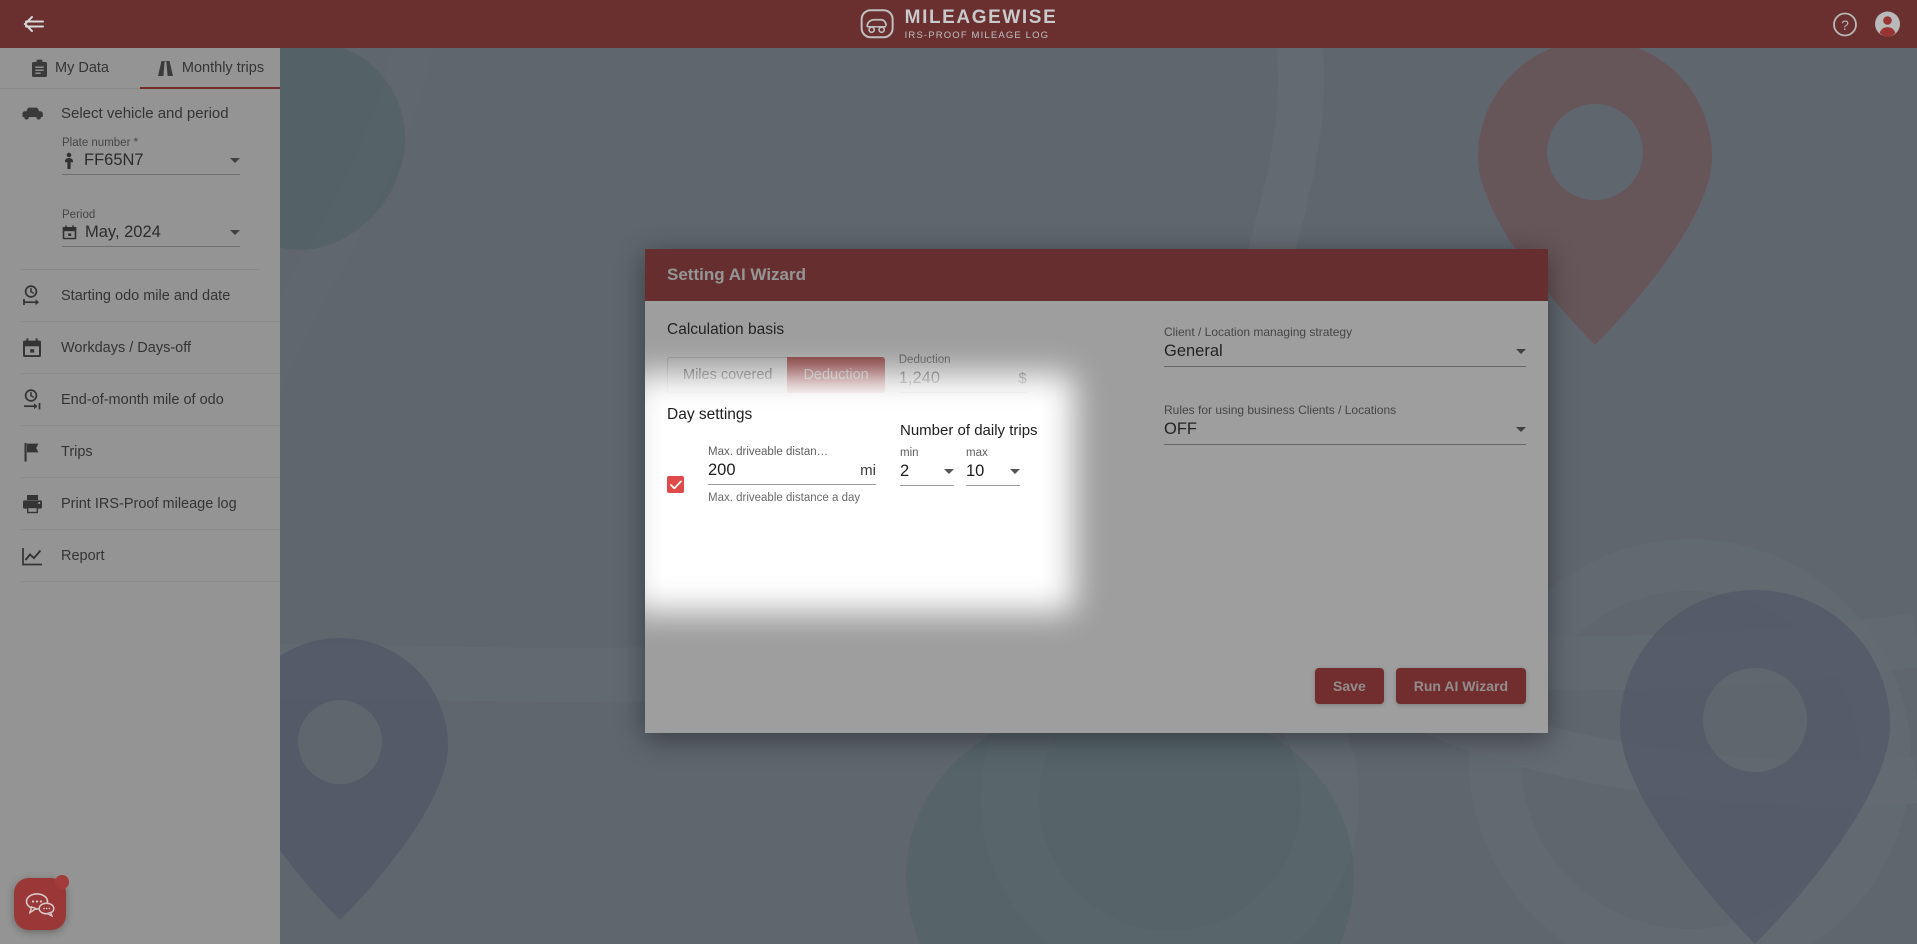 The width and height of the screenshot is (1917, 944). I want to click on sidebar-item-label: End-of-month mile of odo, so click(142, 400).